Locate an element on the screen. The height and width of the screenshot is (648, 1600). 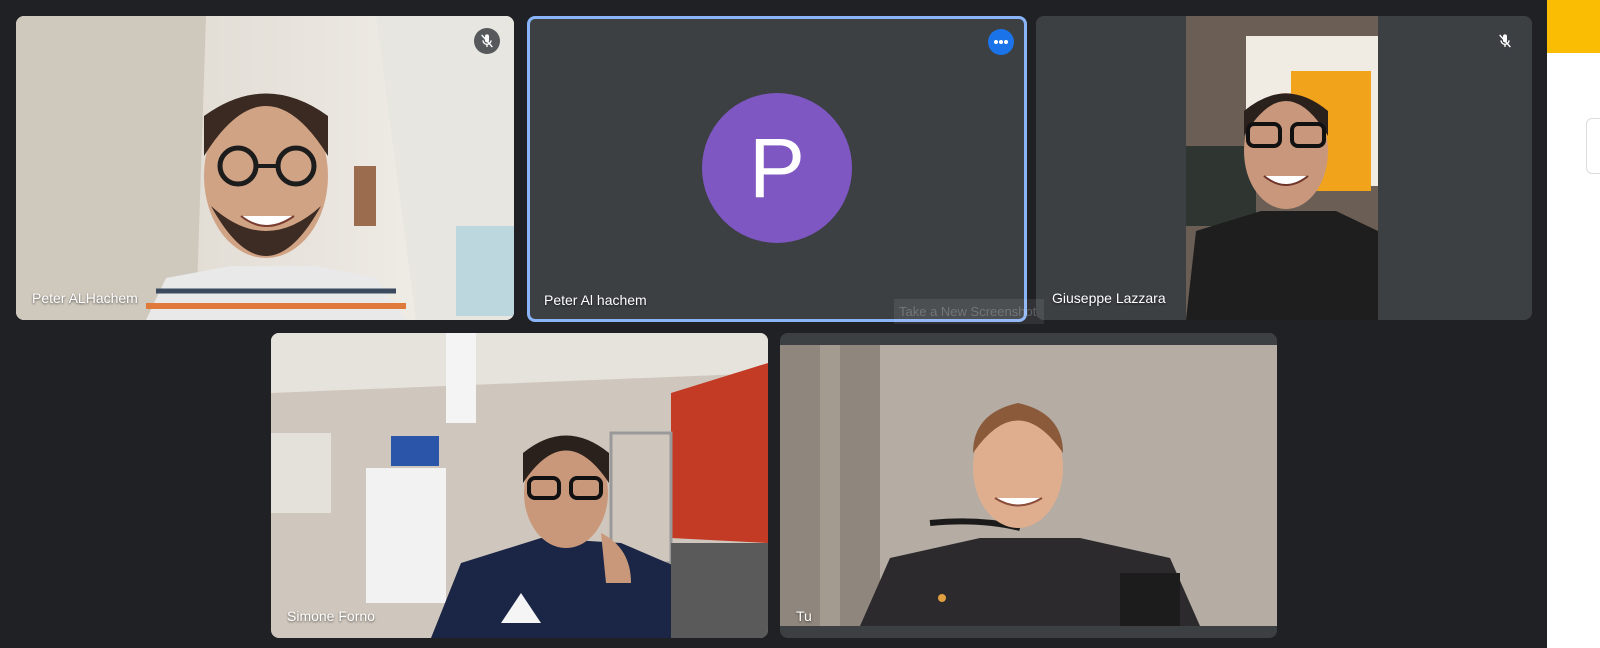
participant-name: Tu is located at coordinates (804, 616).